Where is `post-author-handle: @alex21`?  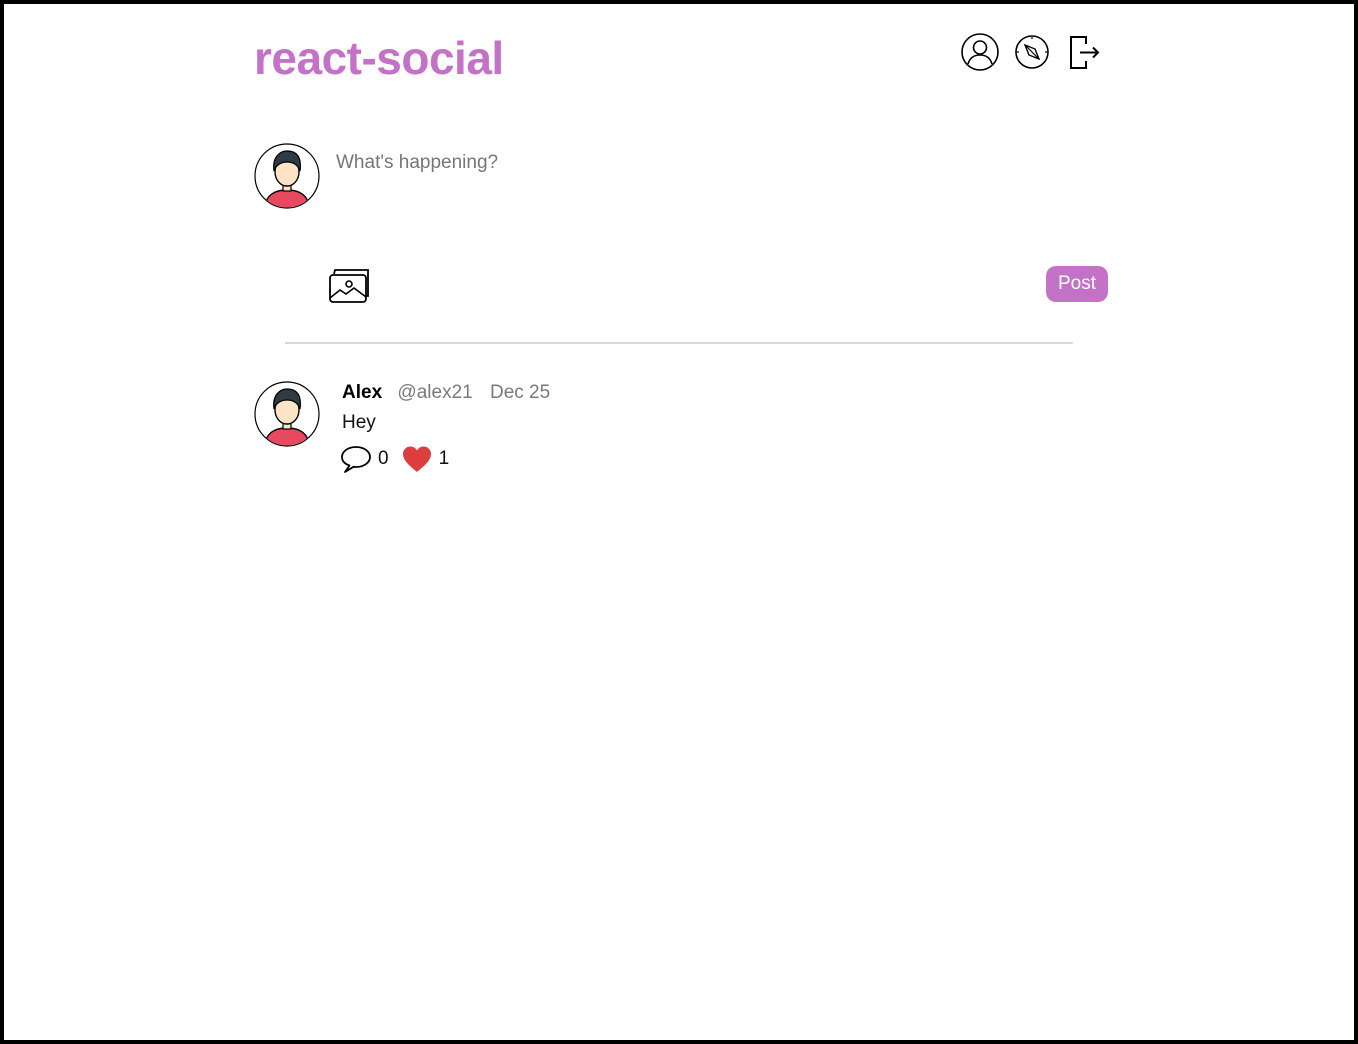 post-author-handle: @alex21 is located at coordinates (434, 392).